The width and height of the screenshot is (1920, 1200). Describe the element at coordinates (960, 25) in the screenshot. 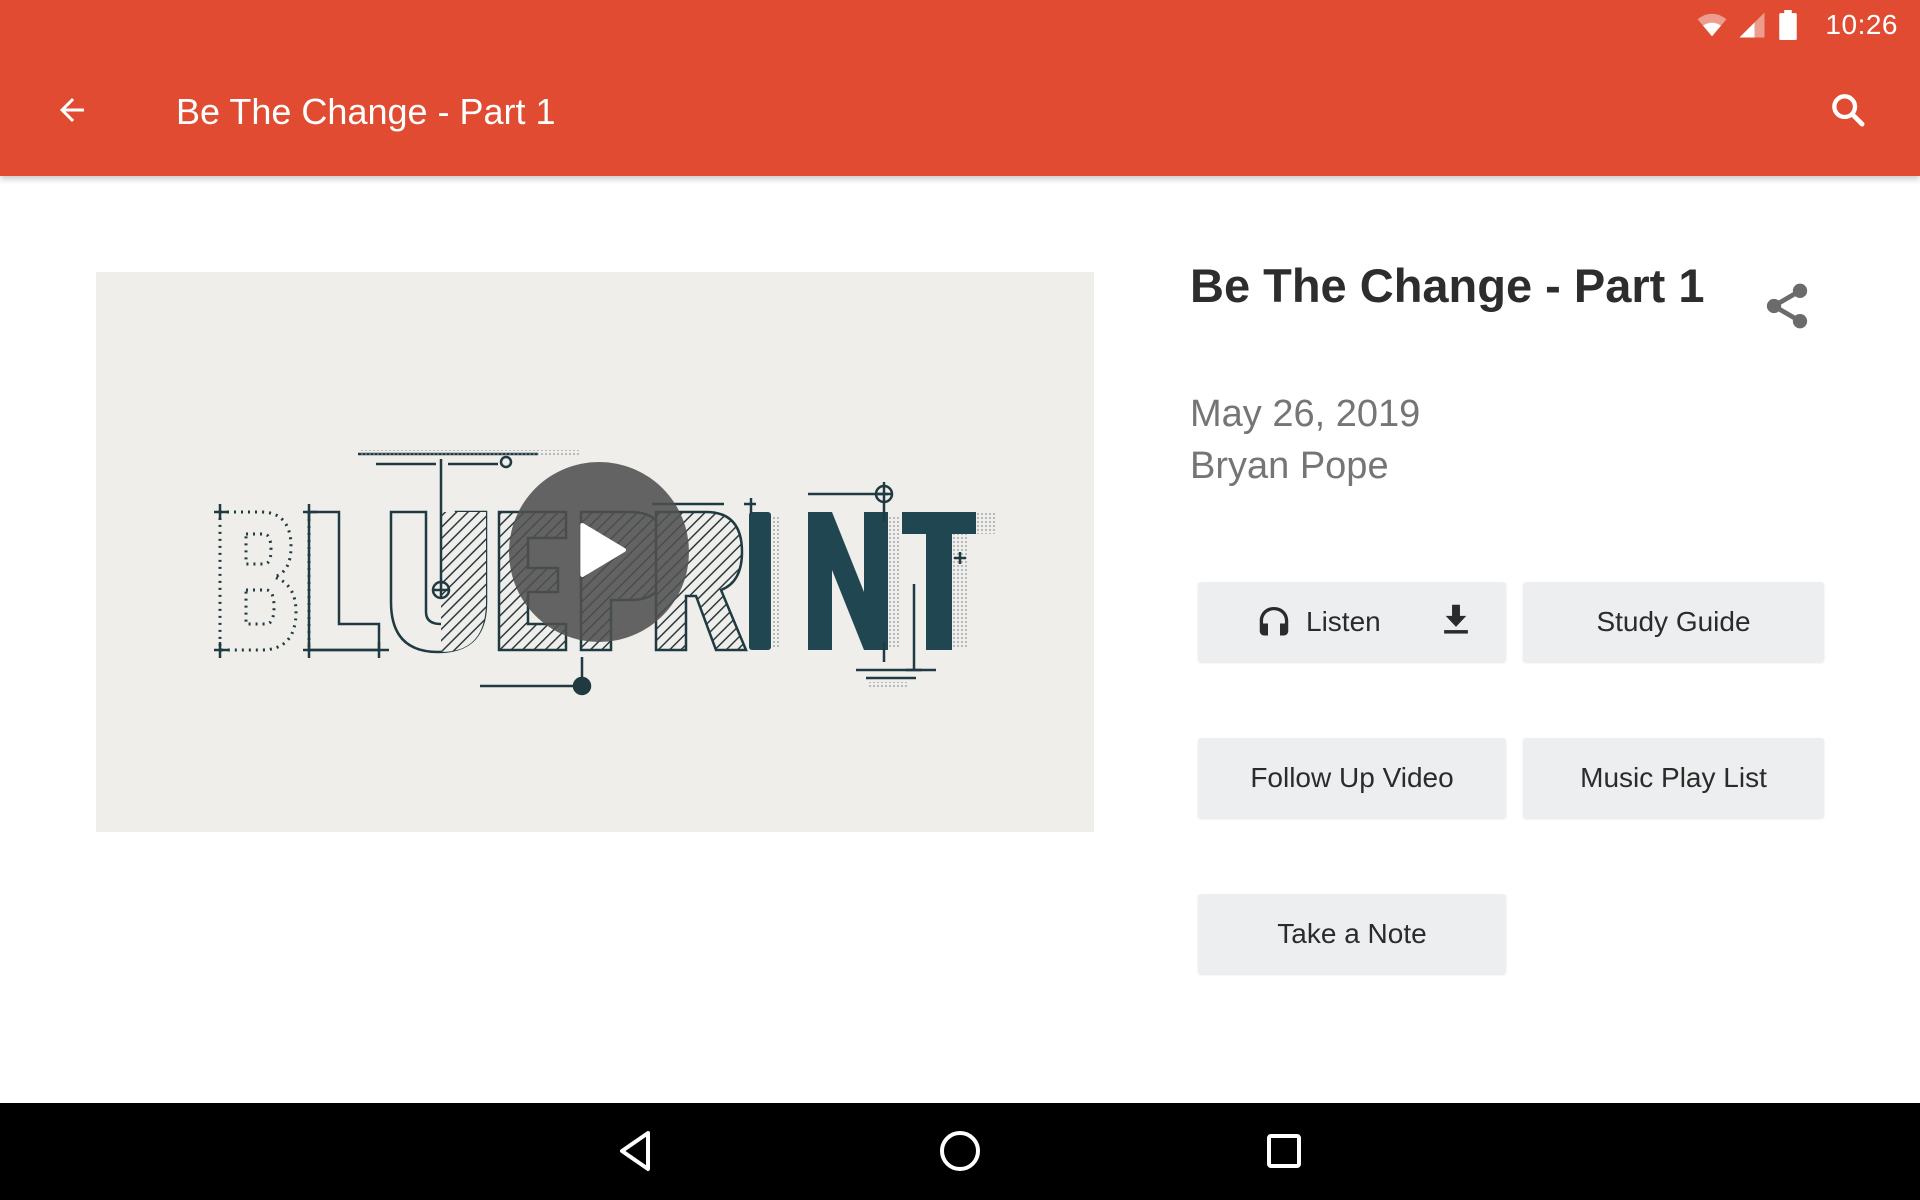

I see `status-bar: 10:26` at that location.